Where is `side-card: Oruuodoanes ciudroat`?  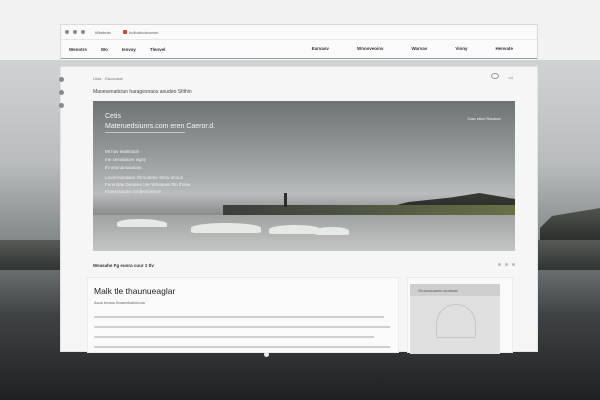 side-card: Oruuodoanes ciudroat is located at coordinates (460, 315).